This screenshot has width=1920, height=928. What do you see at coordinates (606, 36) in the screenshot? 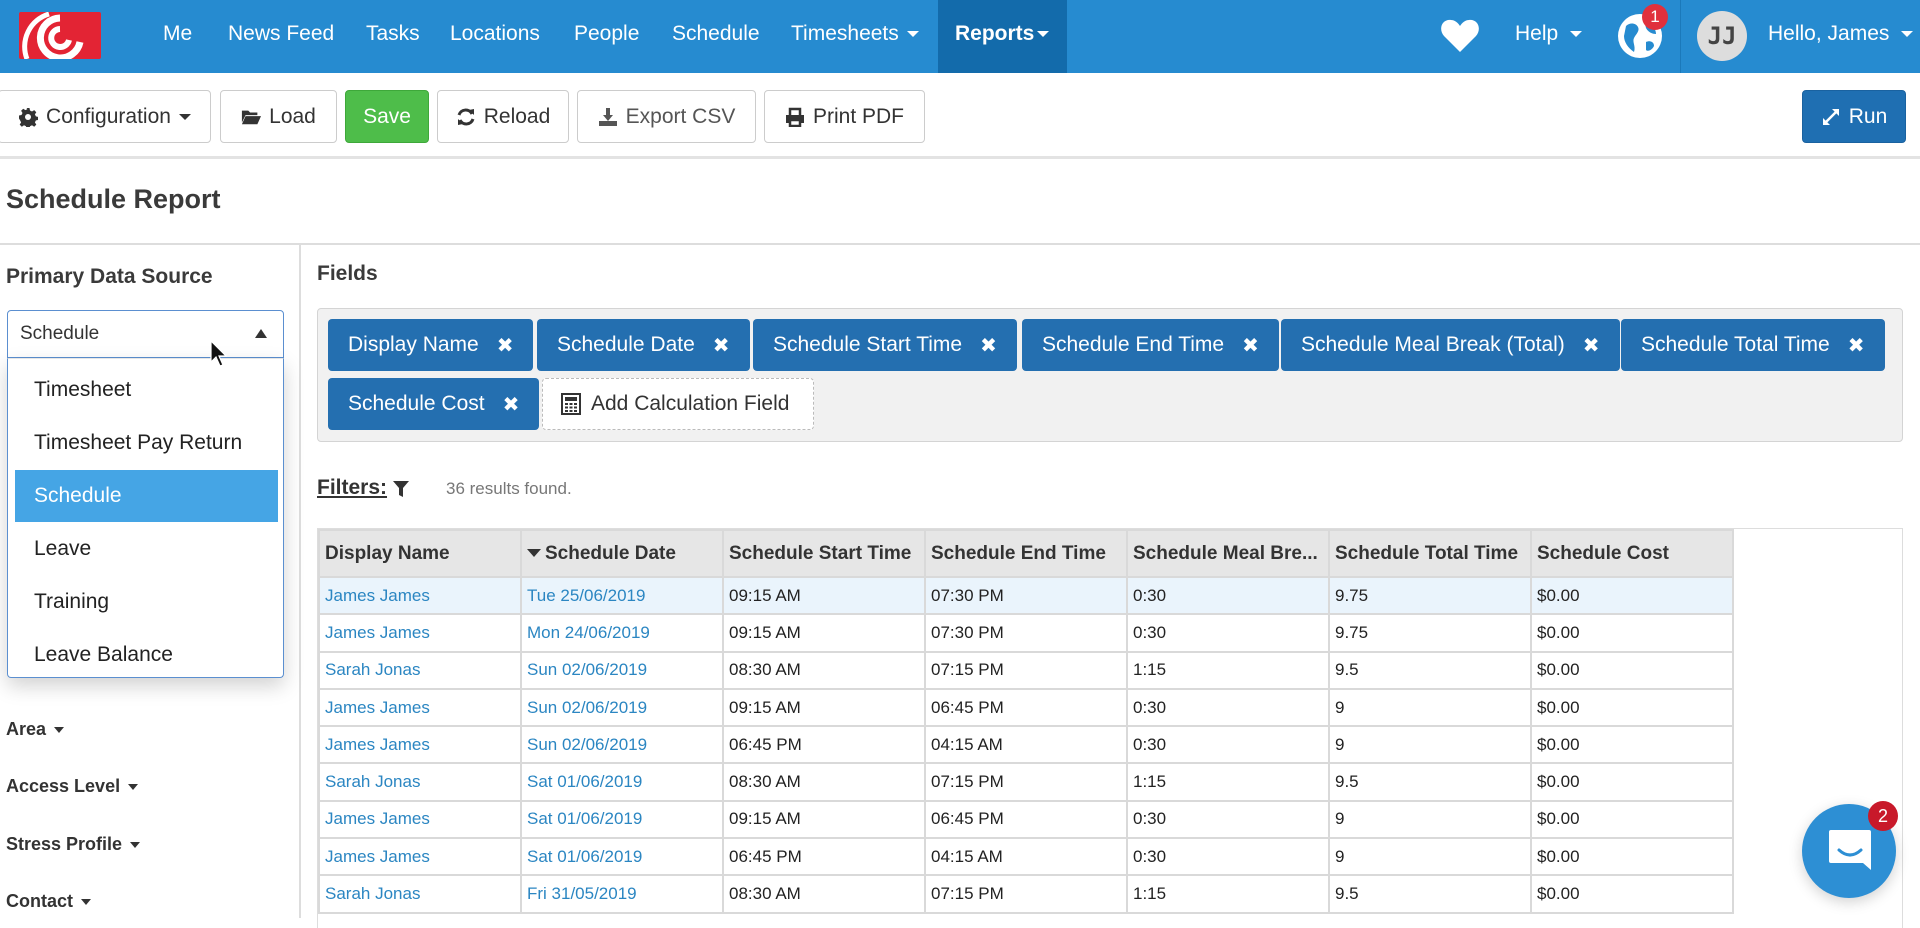
I see `nav-people: People` at bounding box center [606, 36].